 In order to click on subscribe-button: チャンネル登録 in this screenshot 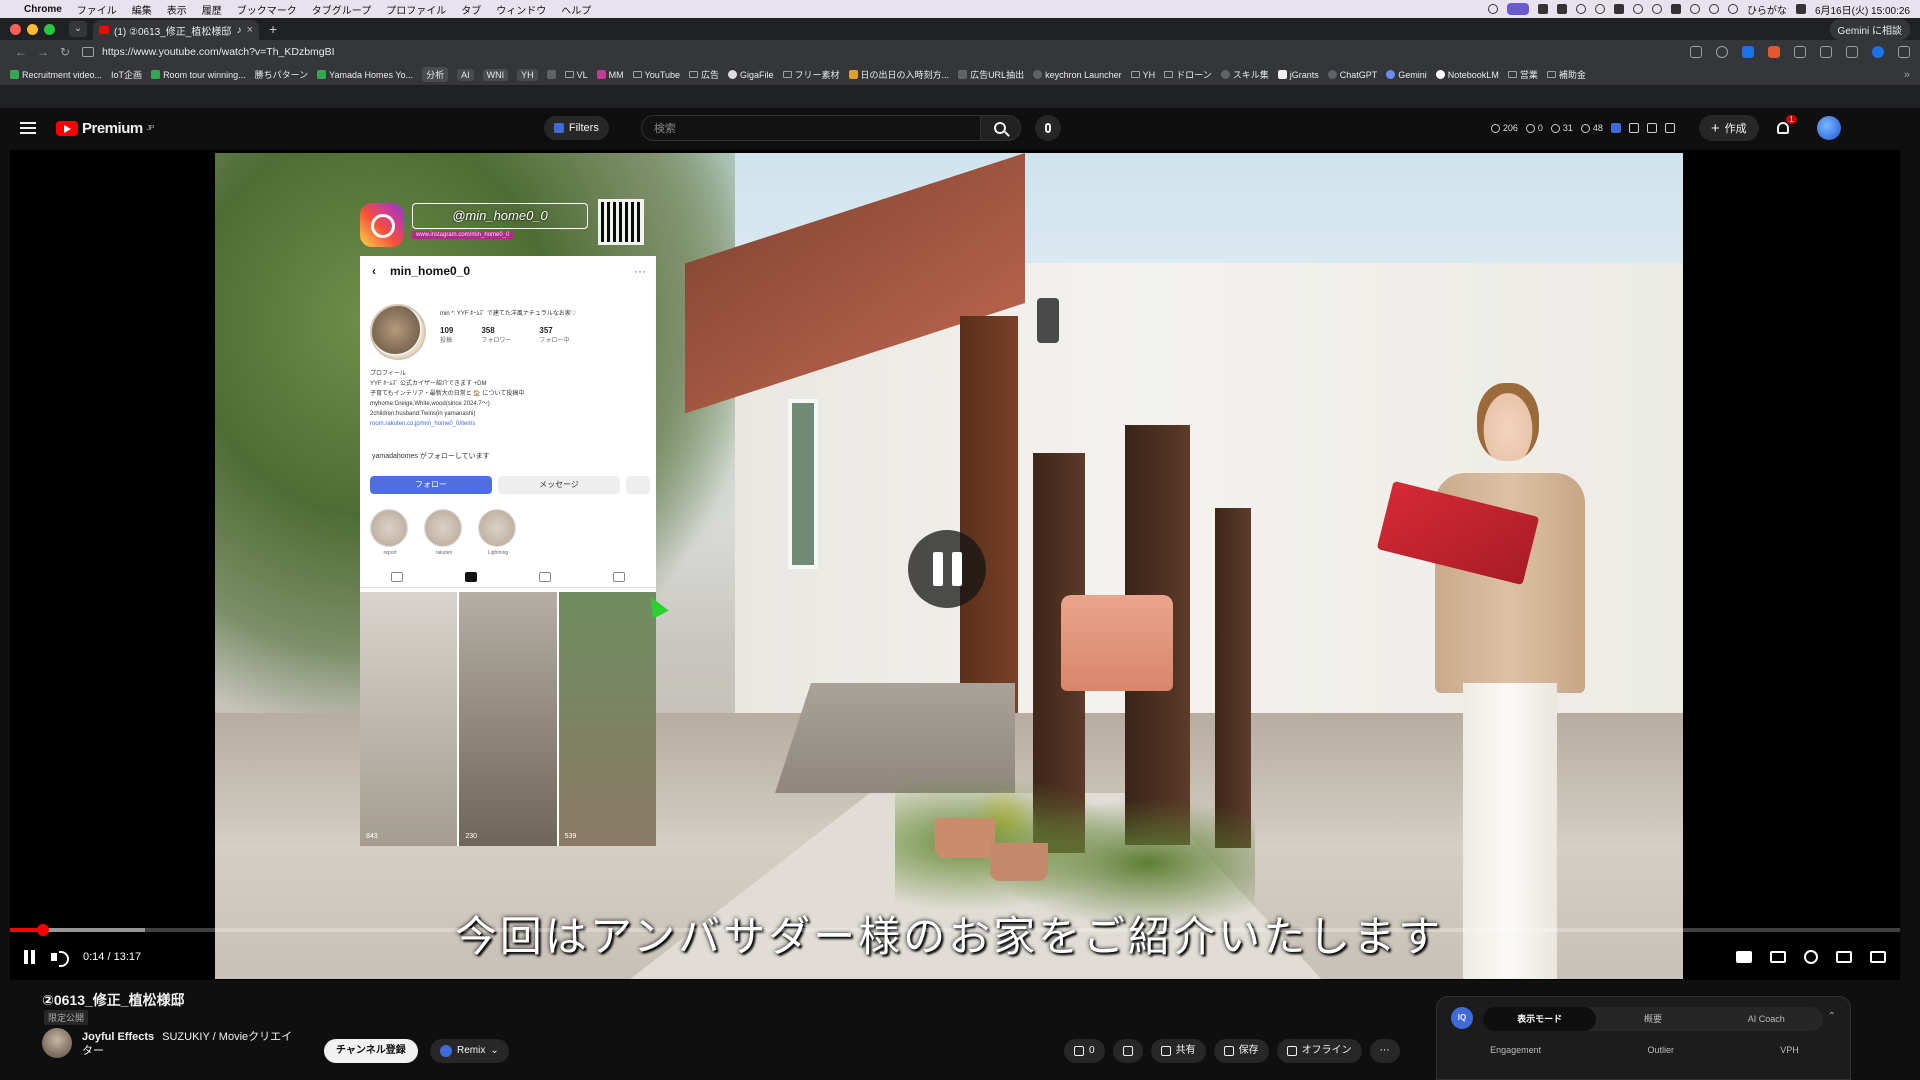, I will do `click(371, 1051)`.